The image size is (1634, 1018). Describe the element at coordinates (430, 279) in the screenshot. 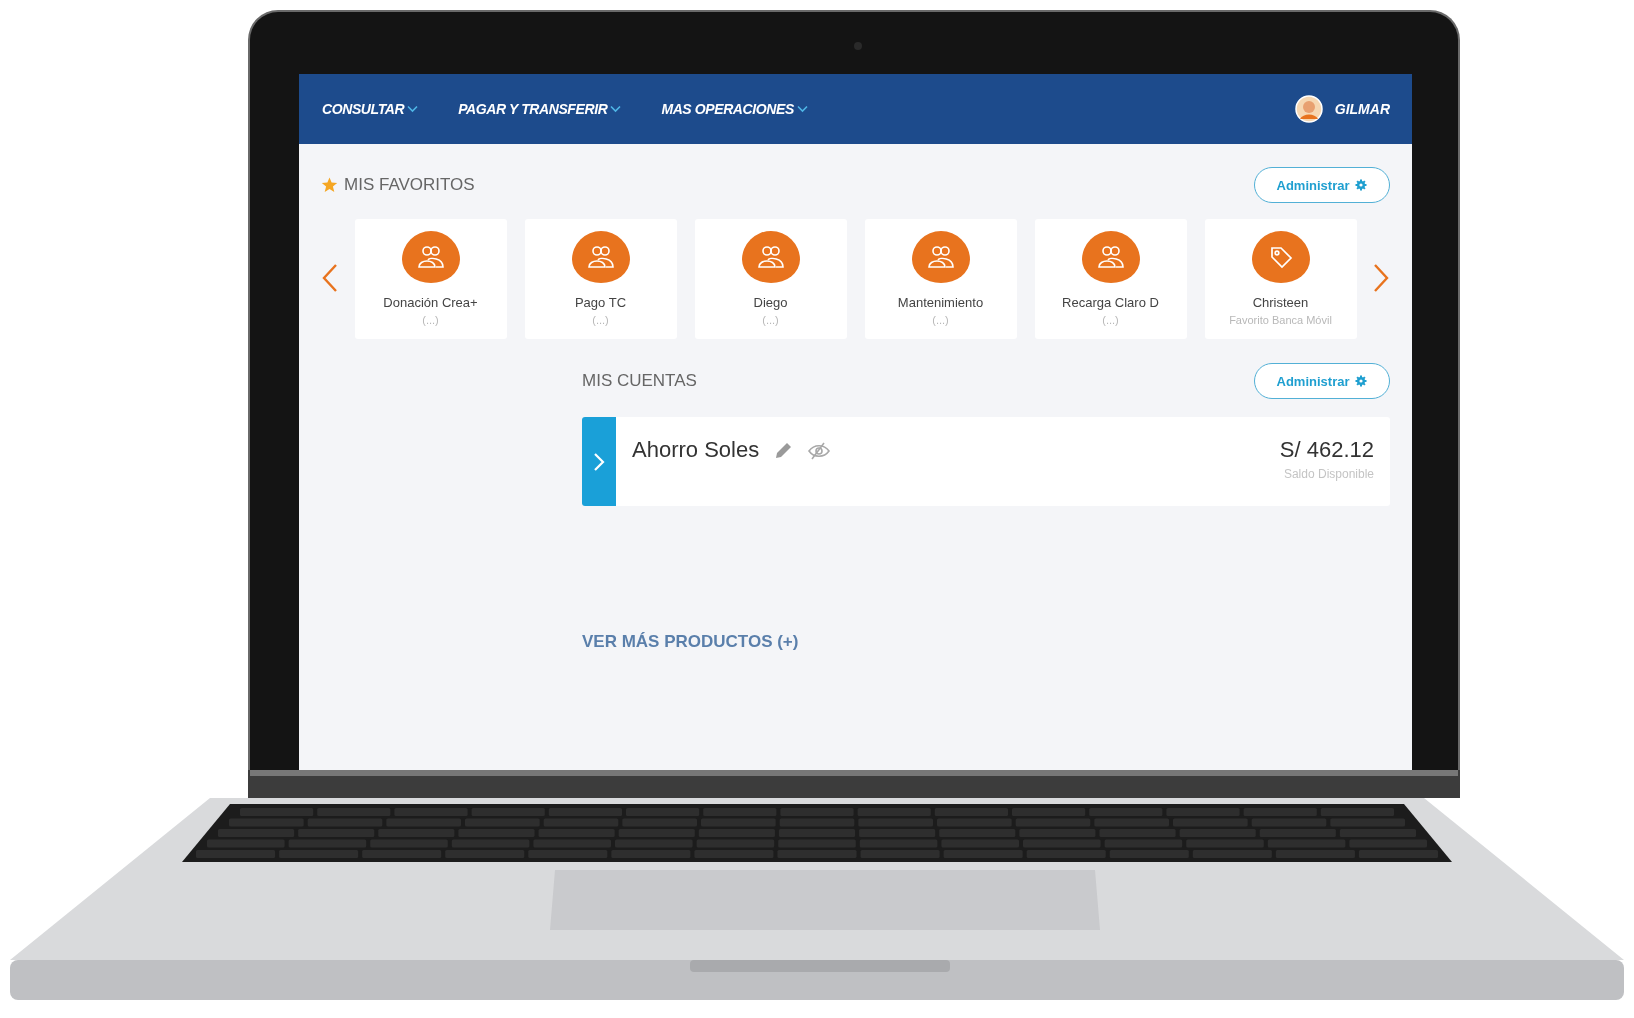

I see `favorite-card: Donación Crea+ (...)` at that location.